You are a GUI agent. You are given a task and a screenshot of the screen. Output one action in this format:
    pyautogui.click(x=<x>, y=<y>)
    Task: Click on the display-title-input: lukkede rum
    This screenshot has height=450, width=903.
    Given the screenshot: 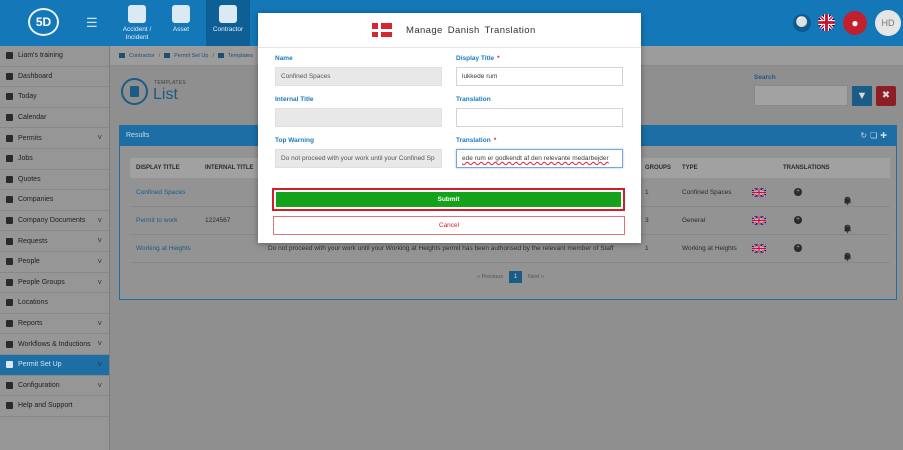 What is the action you would take?
    pyautogui.click(x=539, y=76)
    